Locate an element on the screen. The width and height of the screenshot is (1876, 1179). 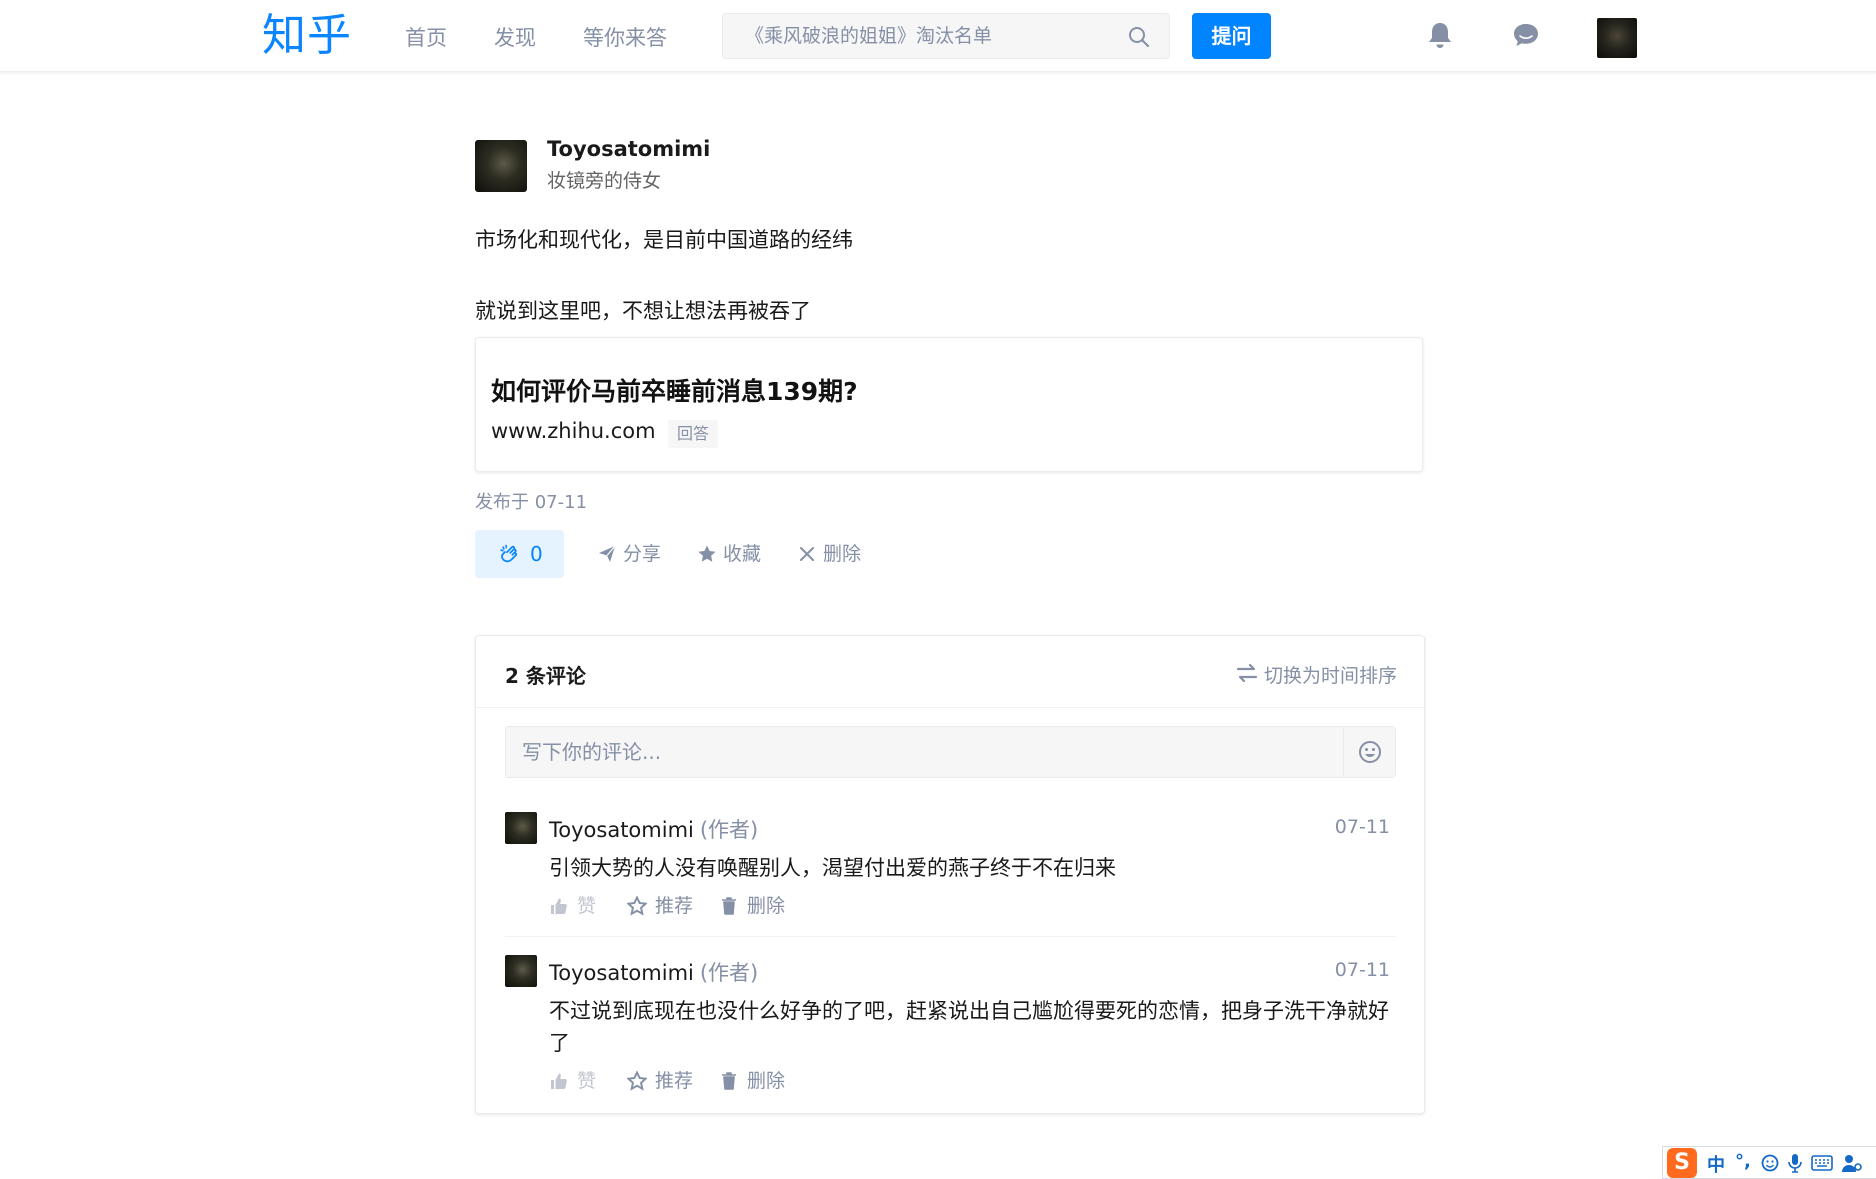
clap-button: 0 is located at coordinates (519, 554).